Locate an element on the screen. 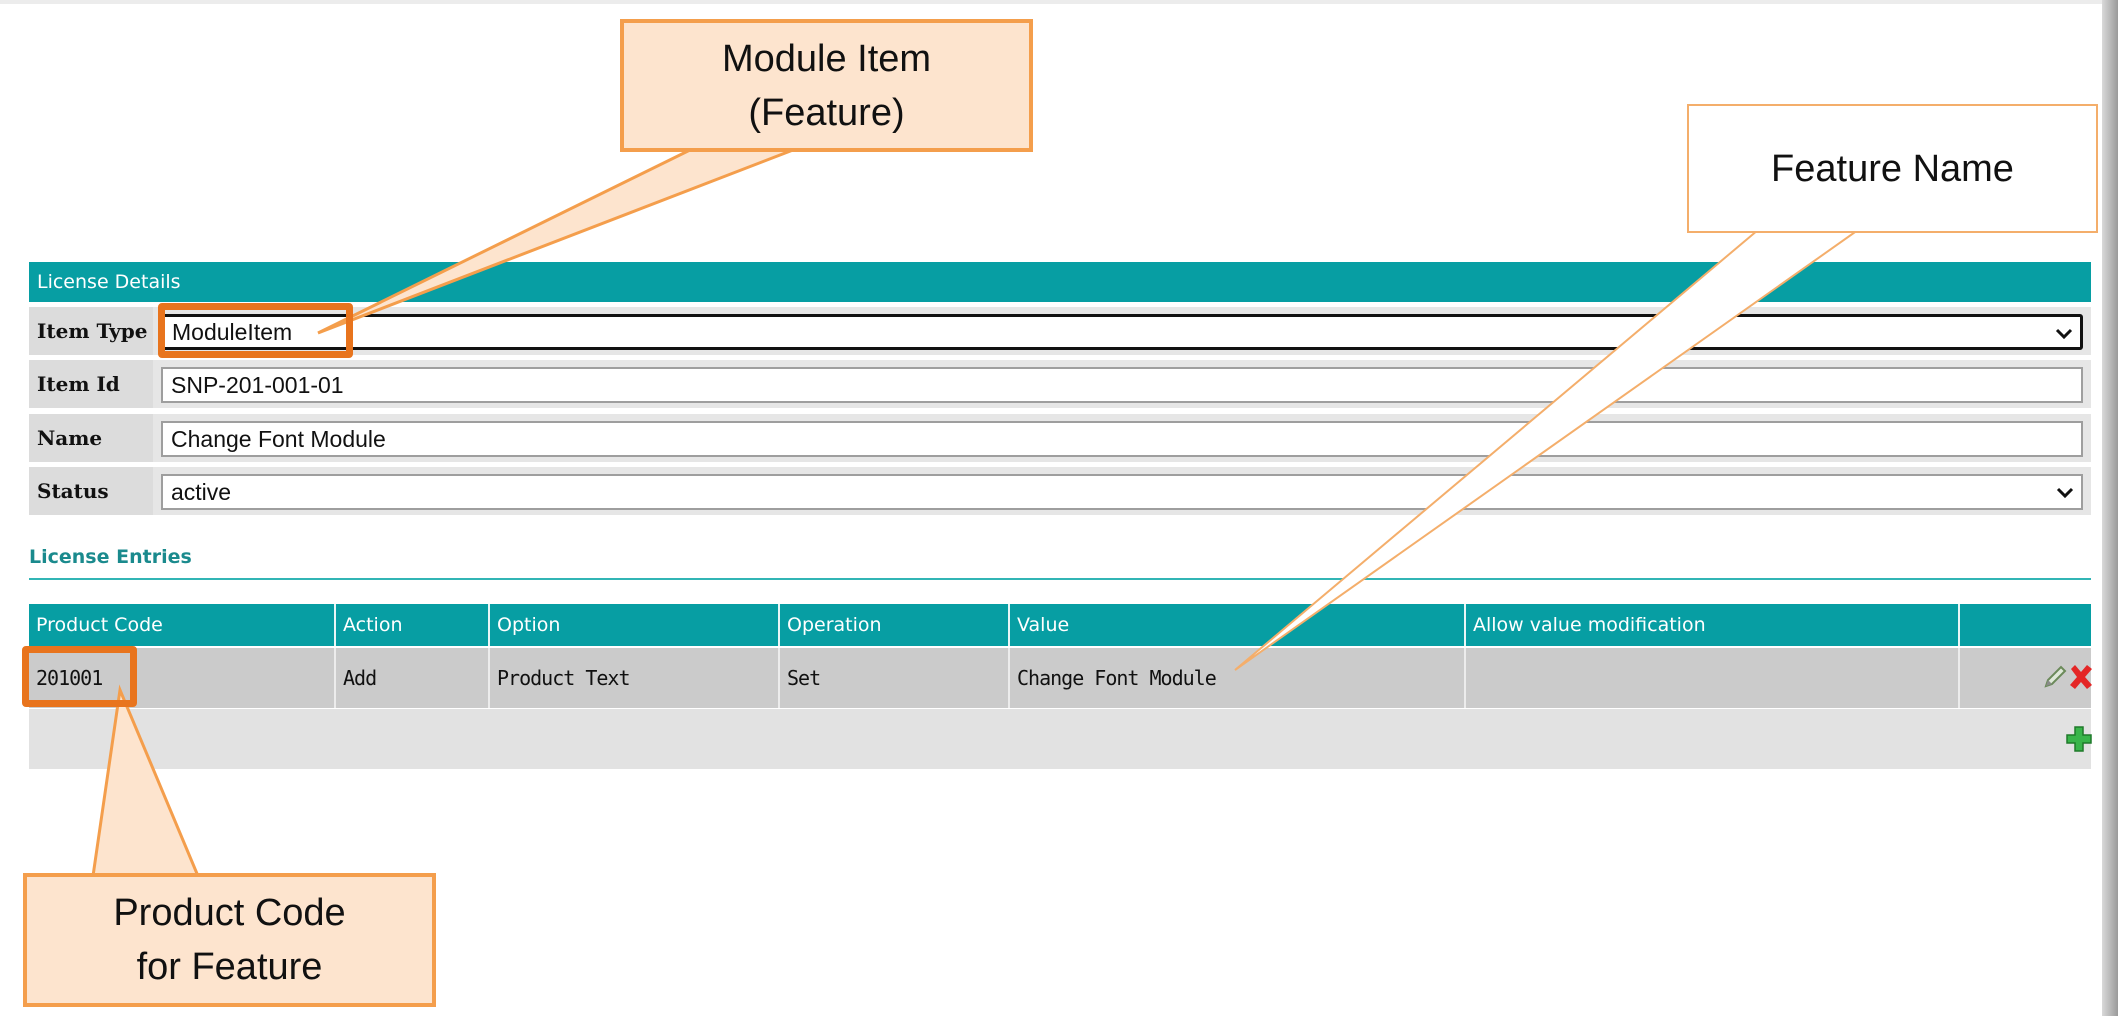  close-icon is located at coordinates (2081, 677).